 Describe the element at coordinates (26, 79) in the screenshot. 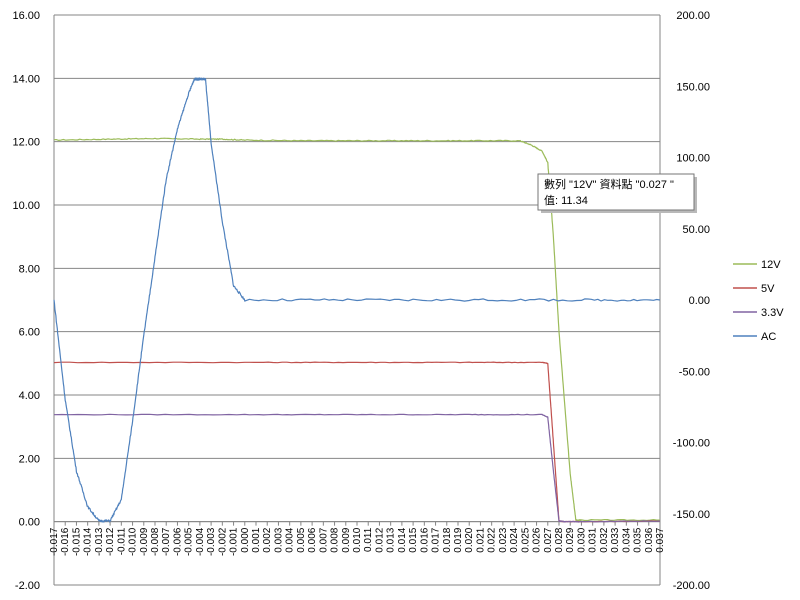

I see `left-y-tick-label: 14.00` at that location.